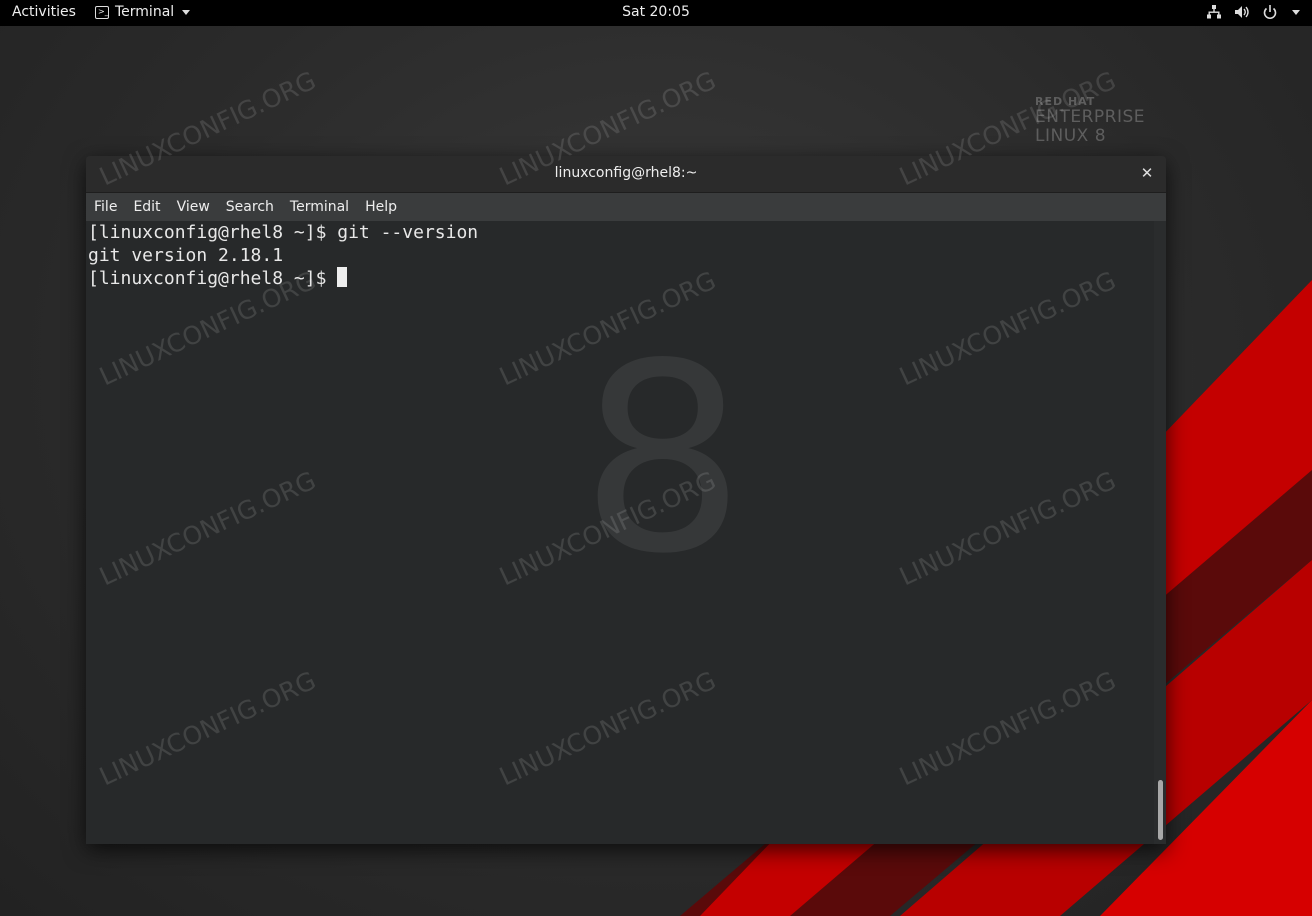 This screenshot has width=1312, height=916. I want to click on menu-search: Search, so click(250, 207).